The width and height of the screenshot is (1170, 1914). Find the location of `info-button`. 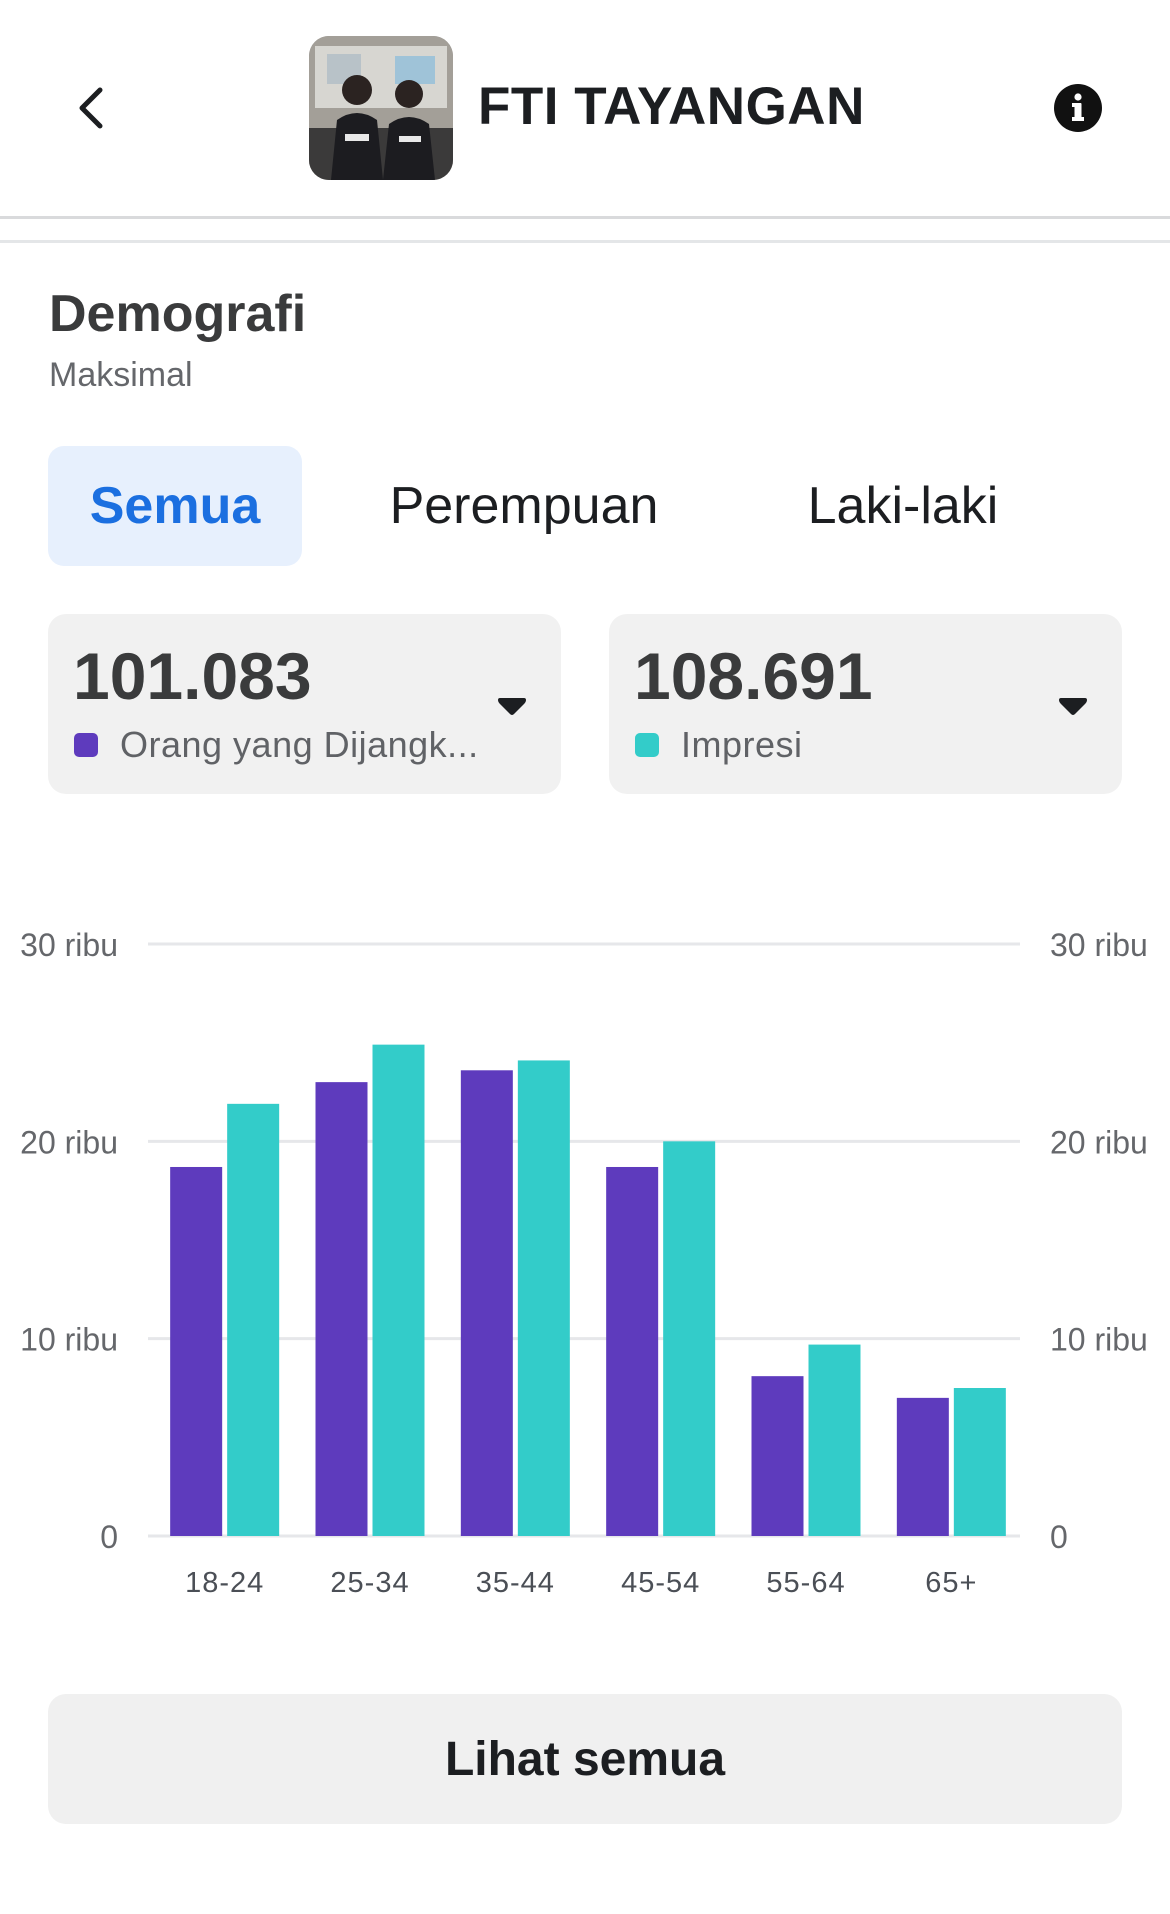

info-button is located at coordinates (1078, 108).